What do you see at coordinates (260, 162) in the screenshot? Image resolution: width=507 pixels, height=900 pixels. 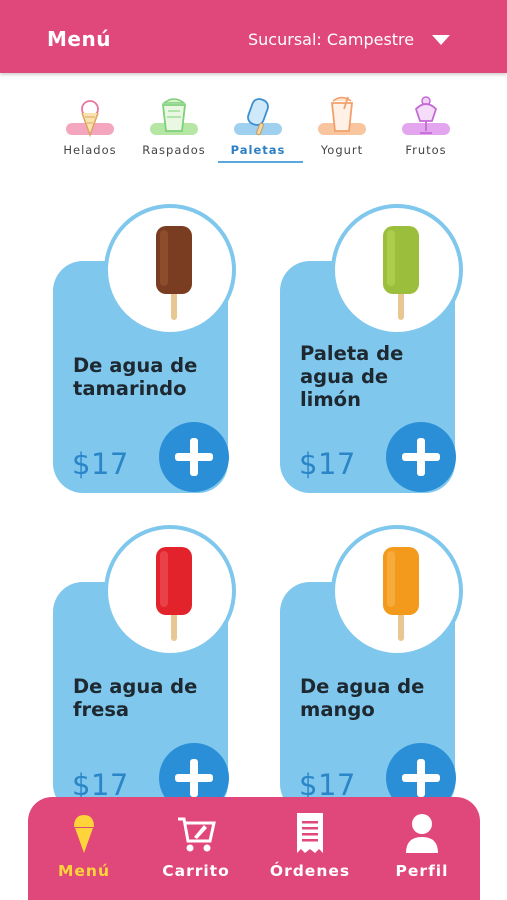 I see `active-tab-indicator` at bounding box center [260, 162].